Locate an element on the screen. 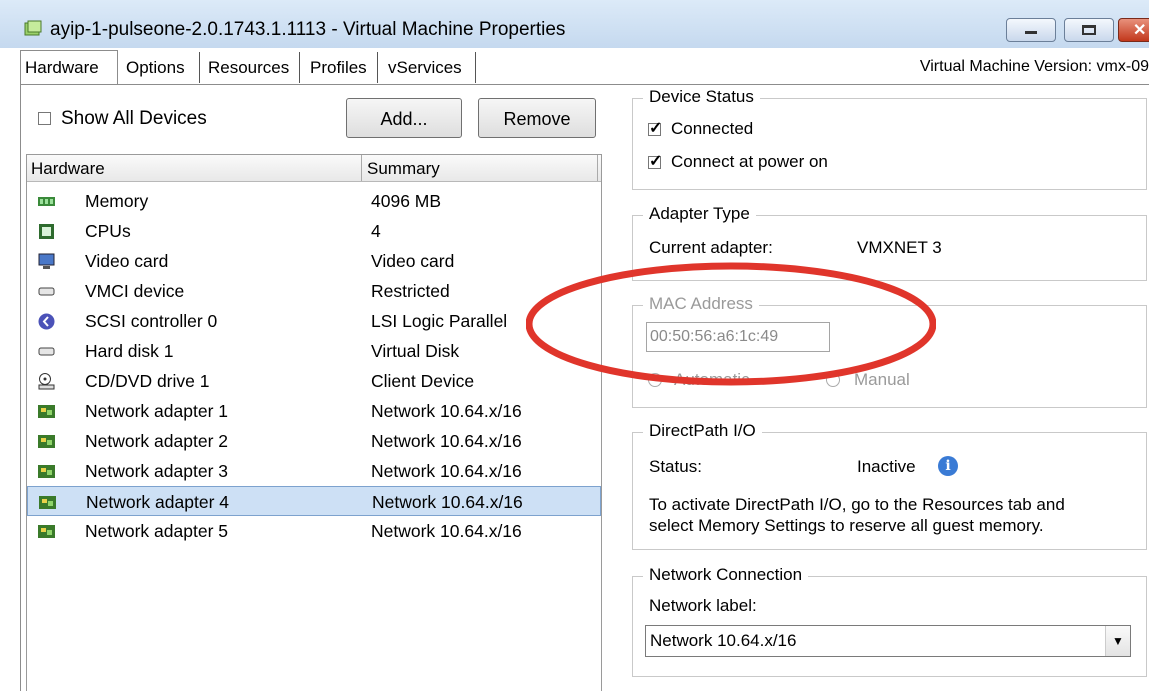 The height and width of the screenshot is (691, 1149). row-summary: Restricted is located at coordinates (410, 291).